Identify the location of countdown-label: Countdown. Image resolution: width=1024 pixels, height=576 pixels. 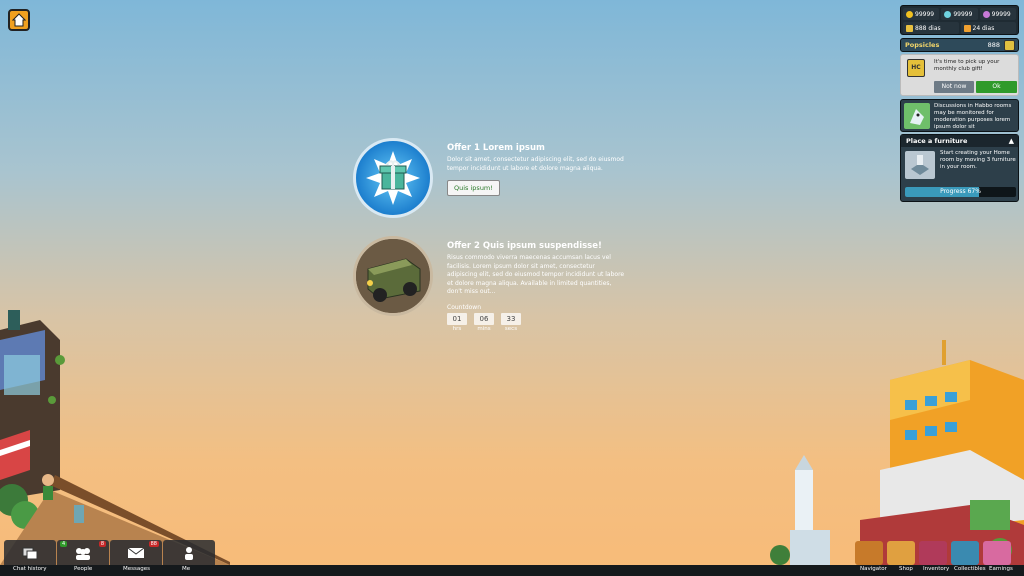
(464, 307).